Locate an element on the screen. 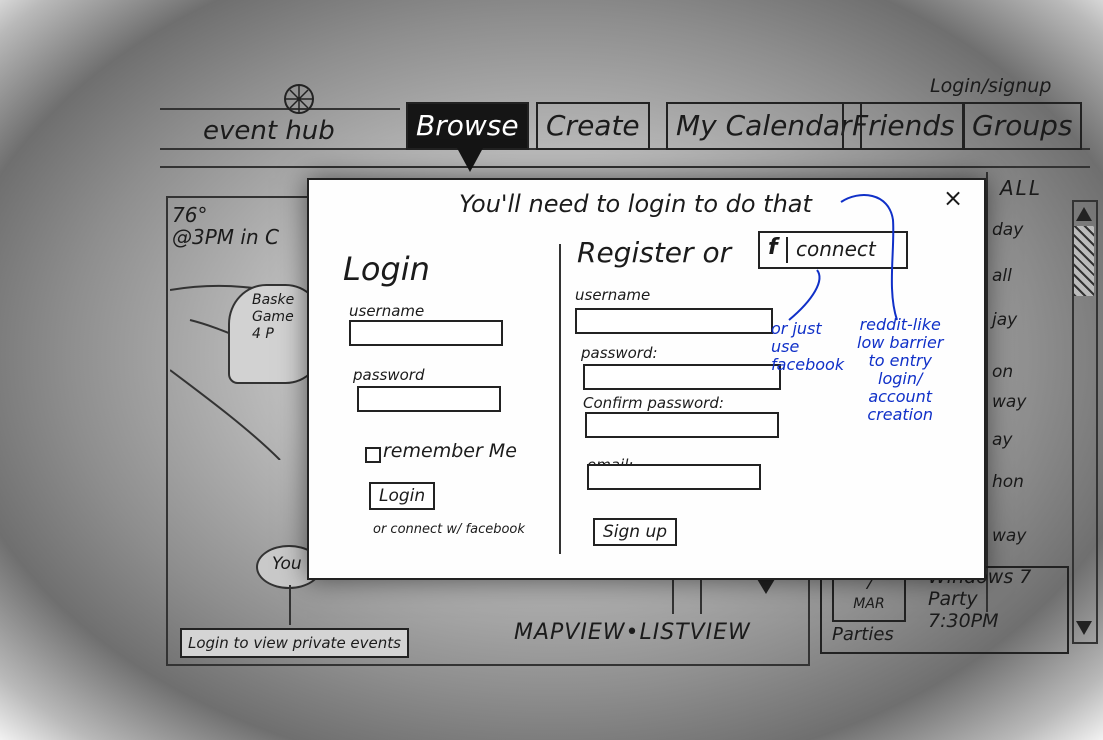  login-button: Login is located at coordinates (402, 496).